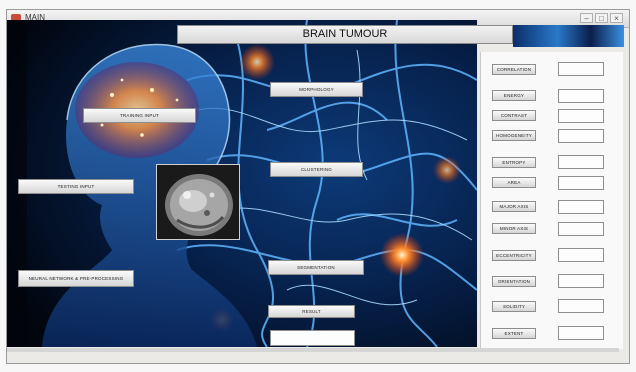 The width and height of the screenshot is (636, 372). What do you see at coordinates (581, 207) in the screenshot?
I see `major-axis-field` at bounding box center [581, 207].